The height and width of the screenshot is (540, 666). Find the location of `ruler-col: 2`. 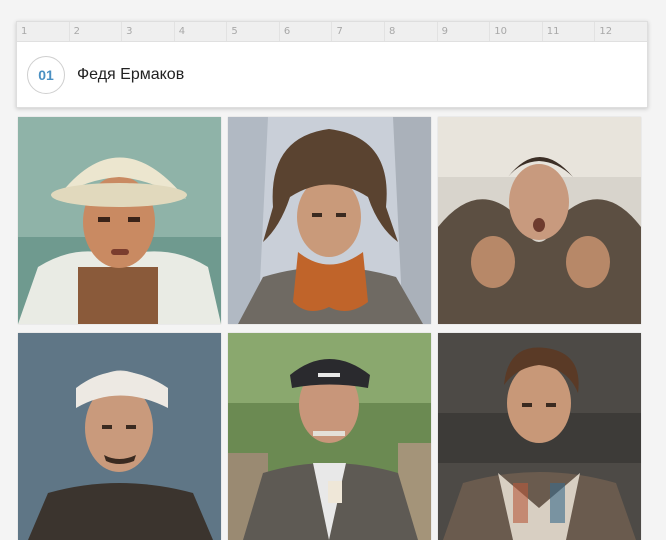

ruler-col: 2 is located at coordinates (96, 31).